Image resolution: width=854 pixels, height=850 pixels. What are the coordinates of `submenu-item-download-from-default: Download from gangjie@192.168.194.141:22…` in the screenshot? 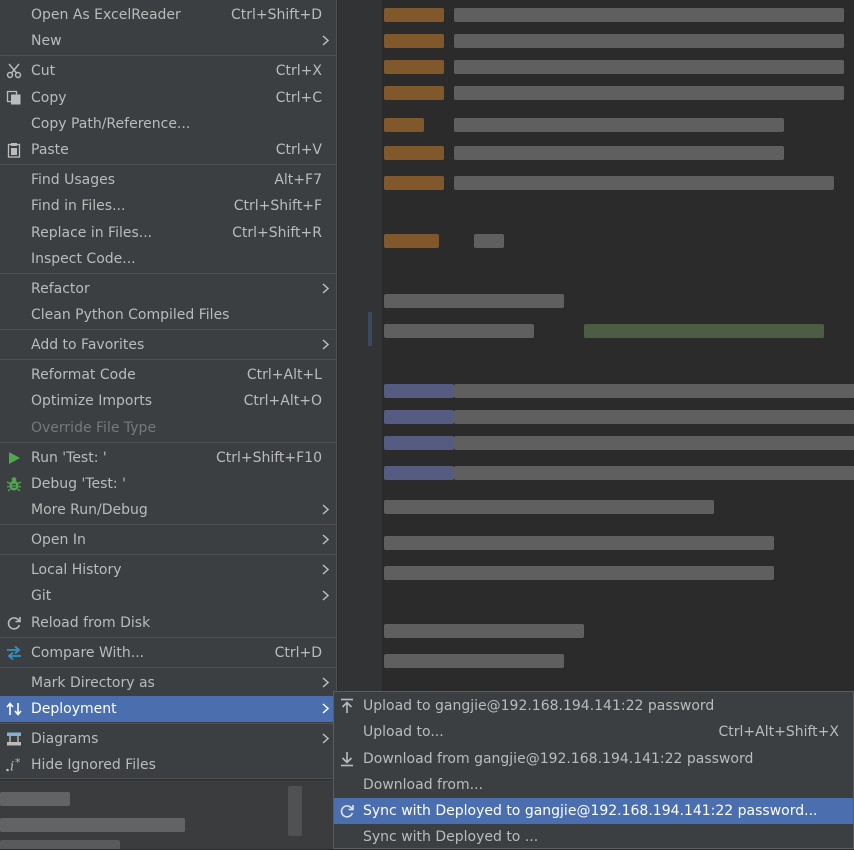 It's located at (593, 759).